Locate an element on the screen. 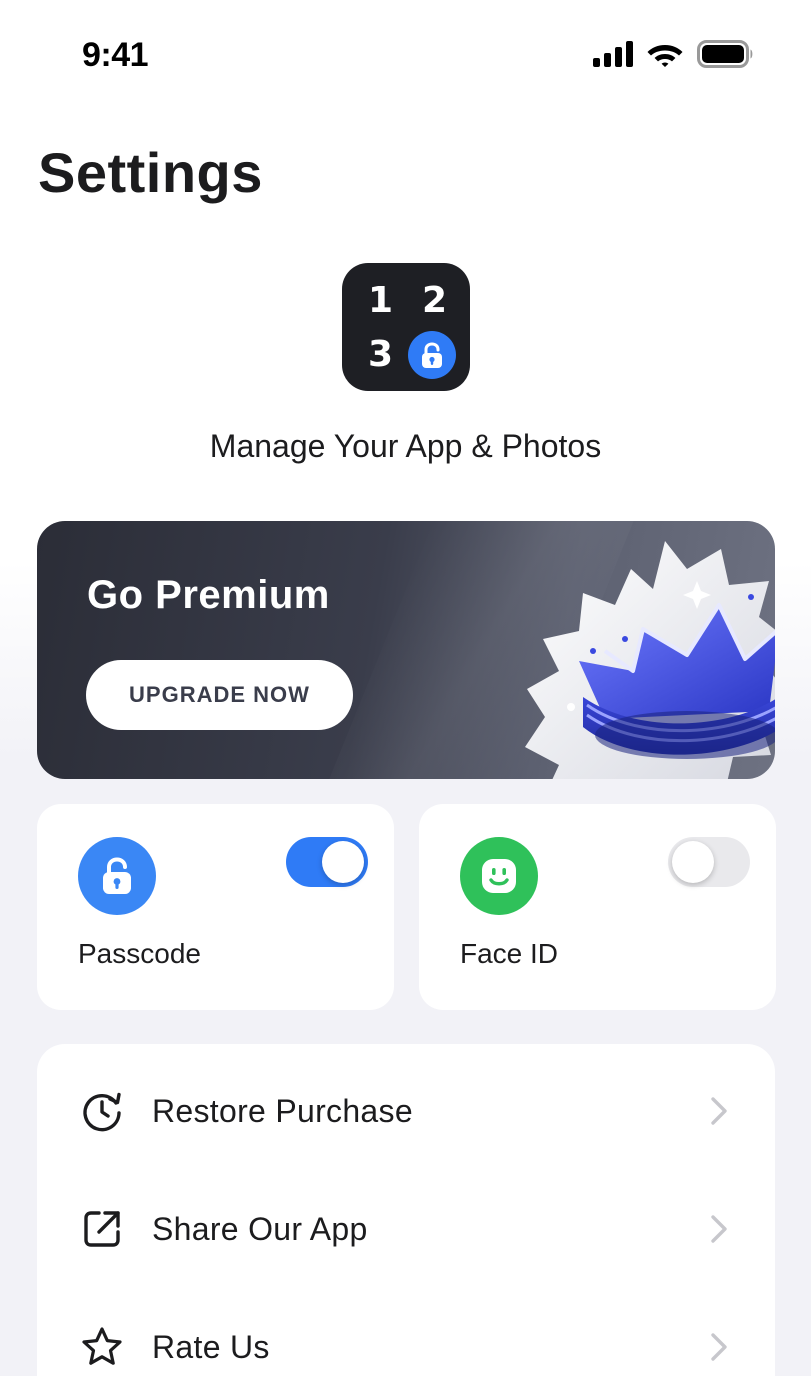 The height and width of the screenshot is (1376, 811). star-icon is located at coordinates (102, 1347).